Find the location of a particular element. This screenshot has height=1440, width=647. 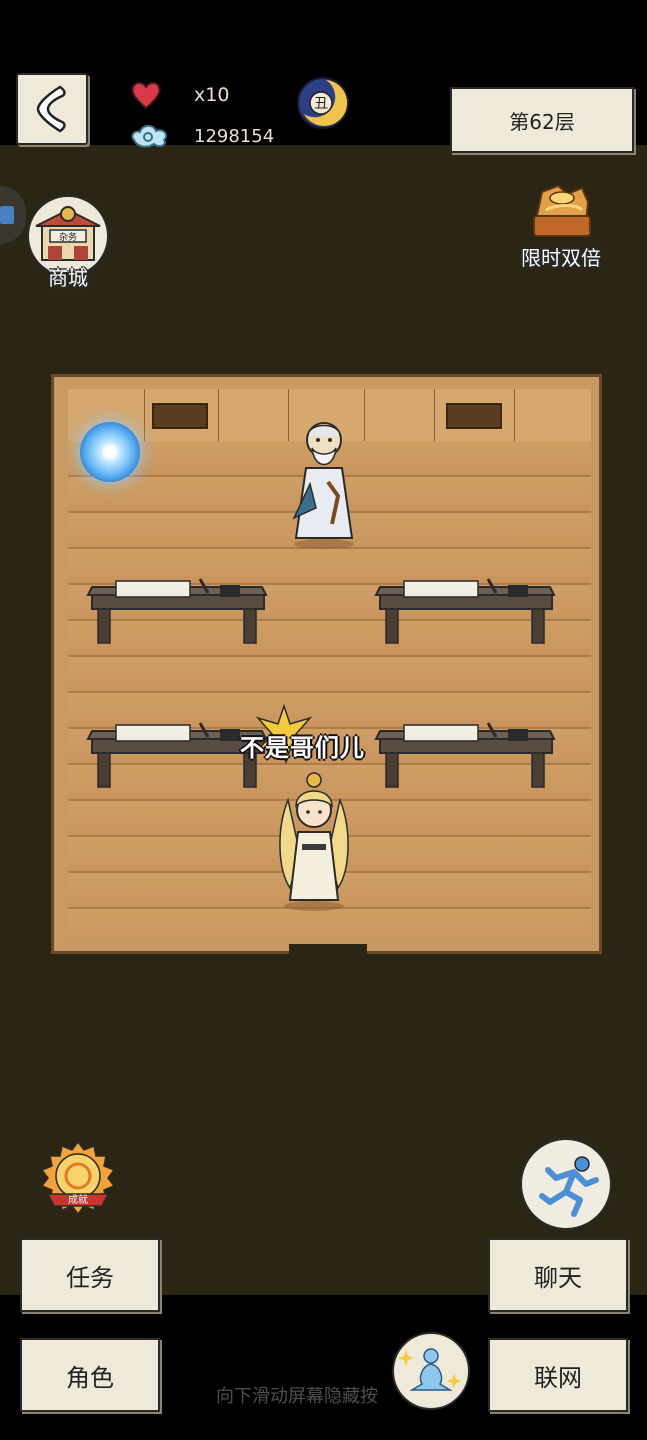

elder-npc is located at coordinates (324, 481).